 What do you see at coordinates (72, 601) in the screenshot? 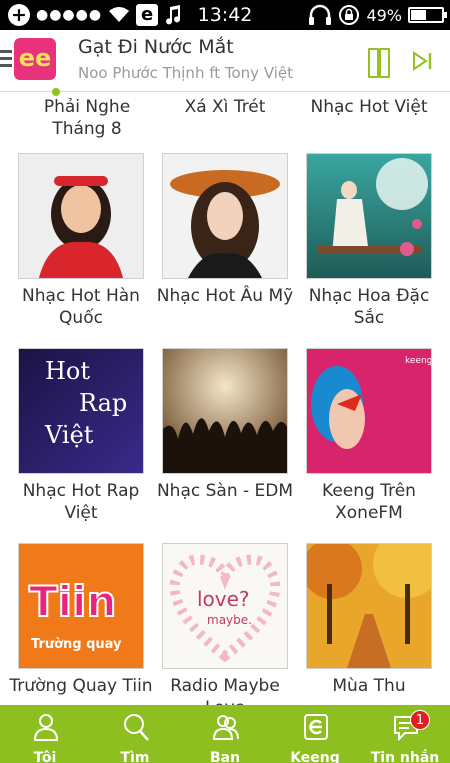
I see `art-text: Tiin` at bounding box center [72, 601].